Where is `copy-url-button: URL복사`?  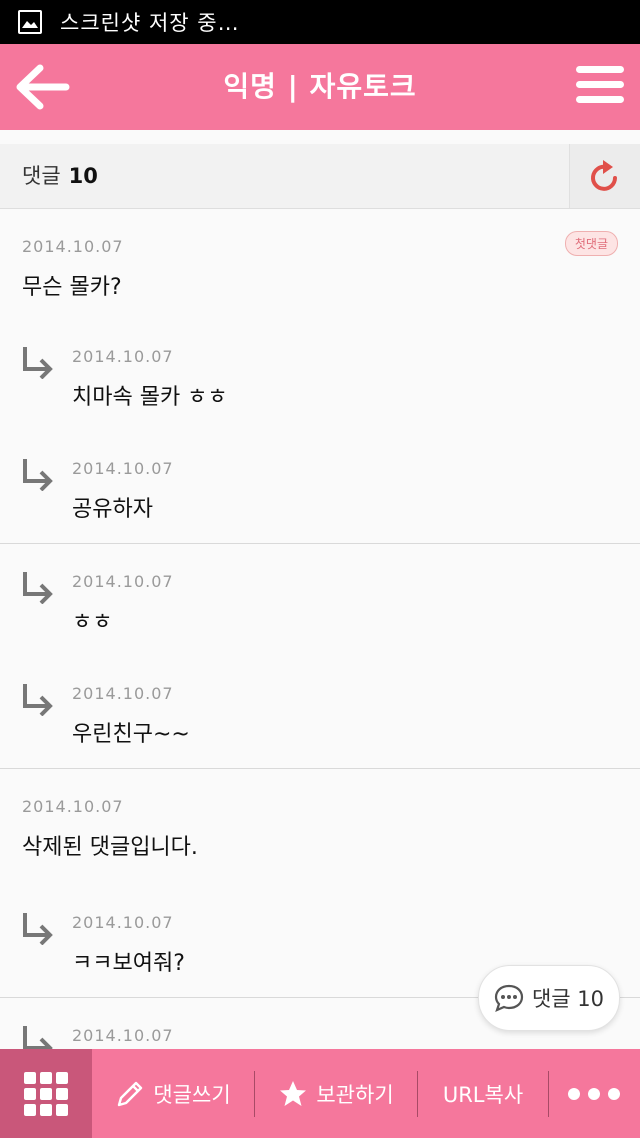
copy-url-button: URL복사 is located at coordinates (483, 1093).